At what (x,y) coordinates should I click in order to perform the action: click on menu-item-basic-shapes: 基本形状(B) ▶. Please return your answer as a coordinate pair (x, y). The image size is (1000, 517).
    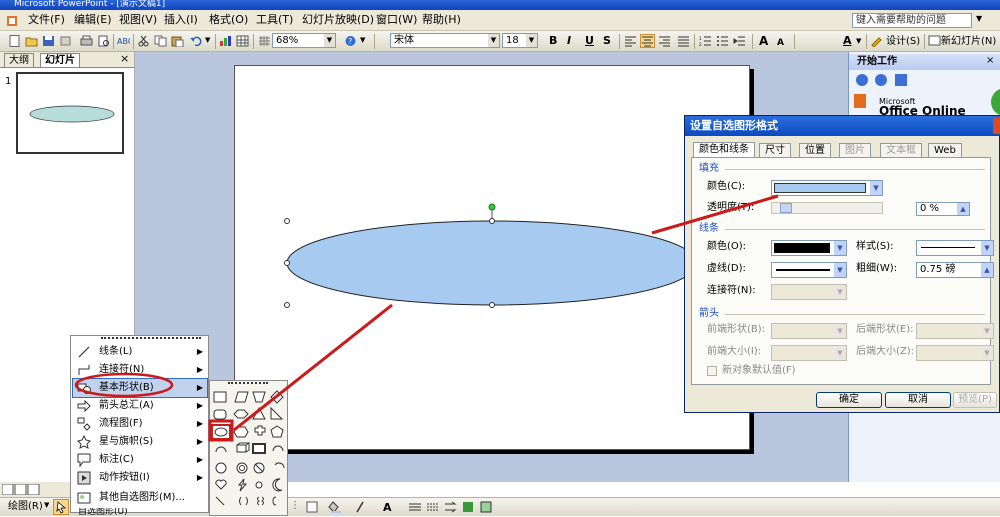
    Looking at the image, I should click on (140, 388).